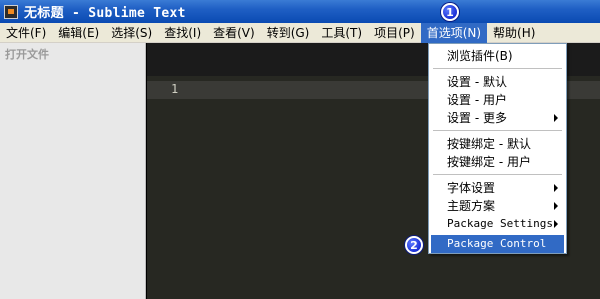 This screenshot has width=600, height=299. What do you see at coordinates (182, 33) in the screenshot?
I see `menu-find: 查找(I)` at bounding box center [182, 33].